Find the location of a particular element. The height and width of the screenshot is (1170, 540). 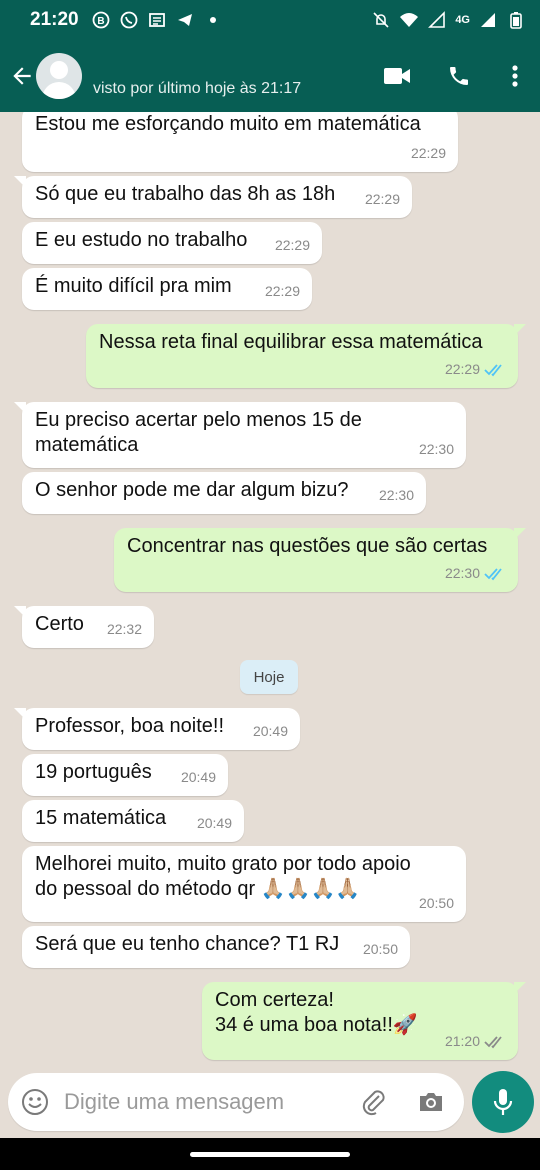

message-bubble: E eu estudo no trabalho 22:29 is located at coordinates (172, 243).